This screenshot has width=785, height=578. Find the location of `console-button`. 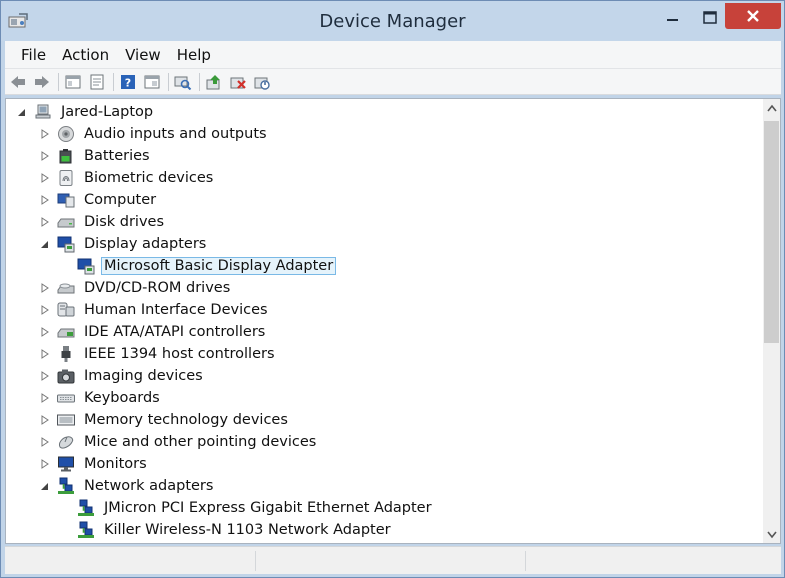

console-button is located at coordinates (152, 82).